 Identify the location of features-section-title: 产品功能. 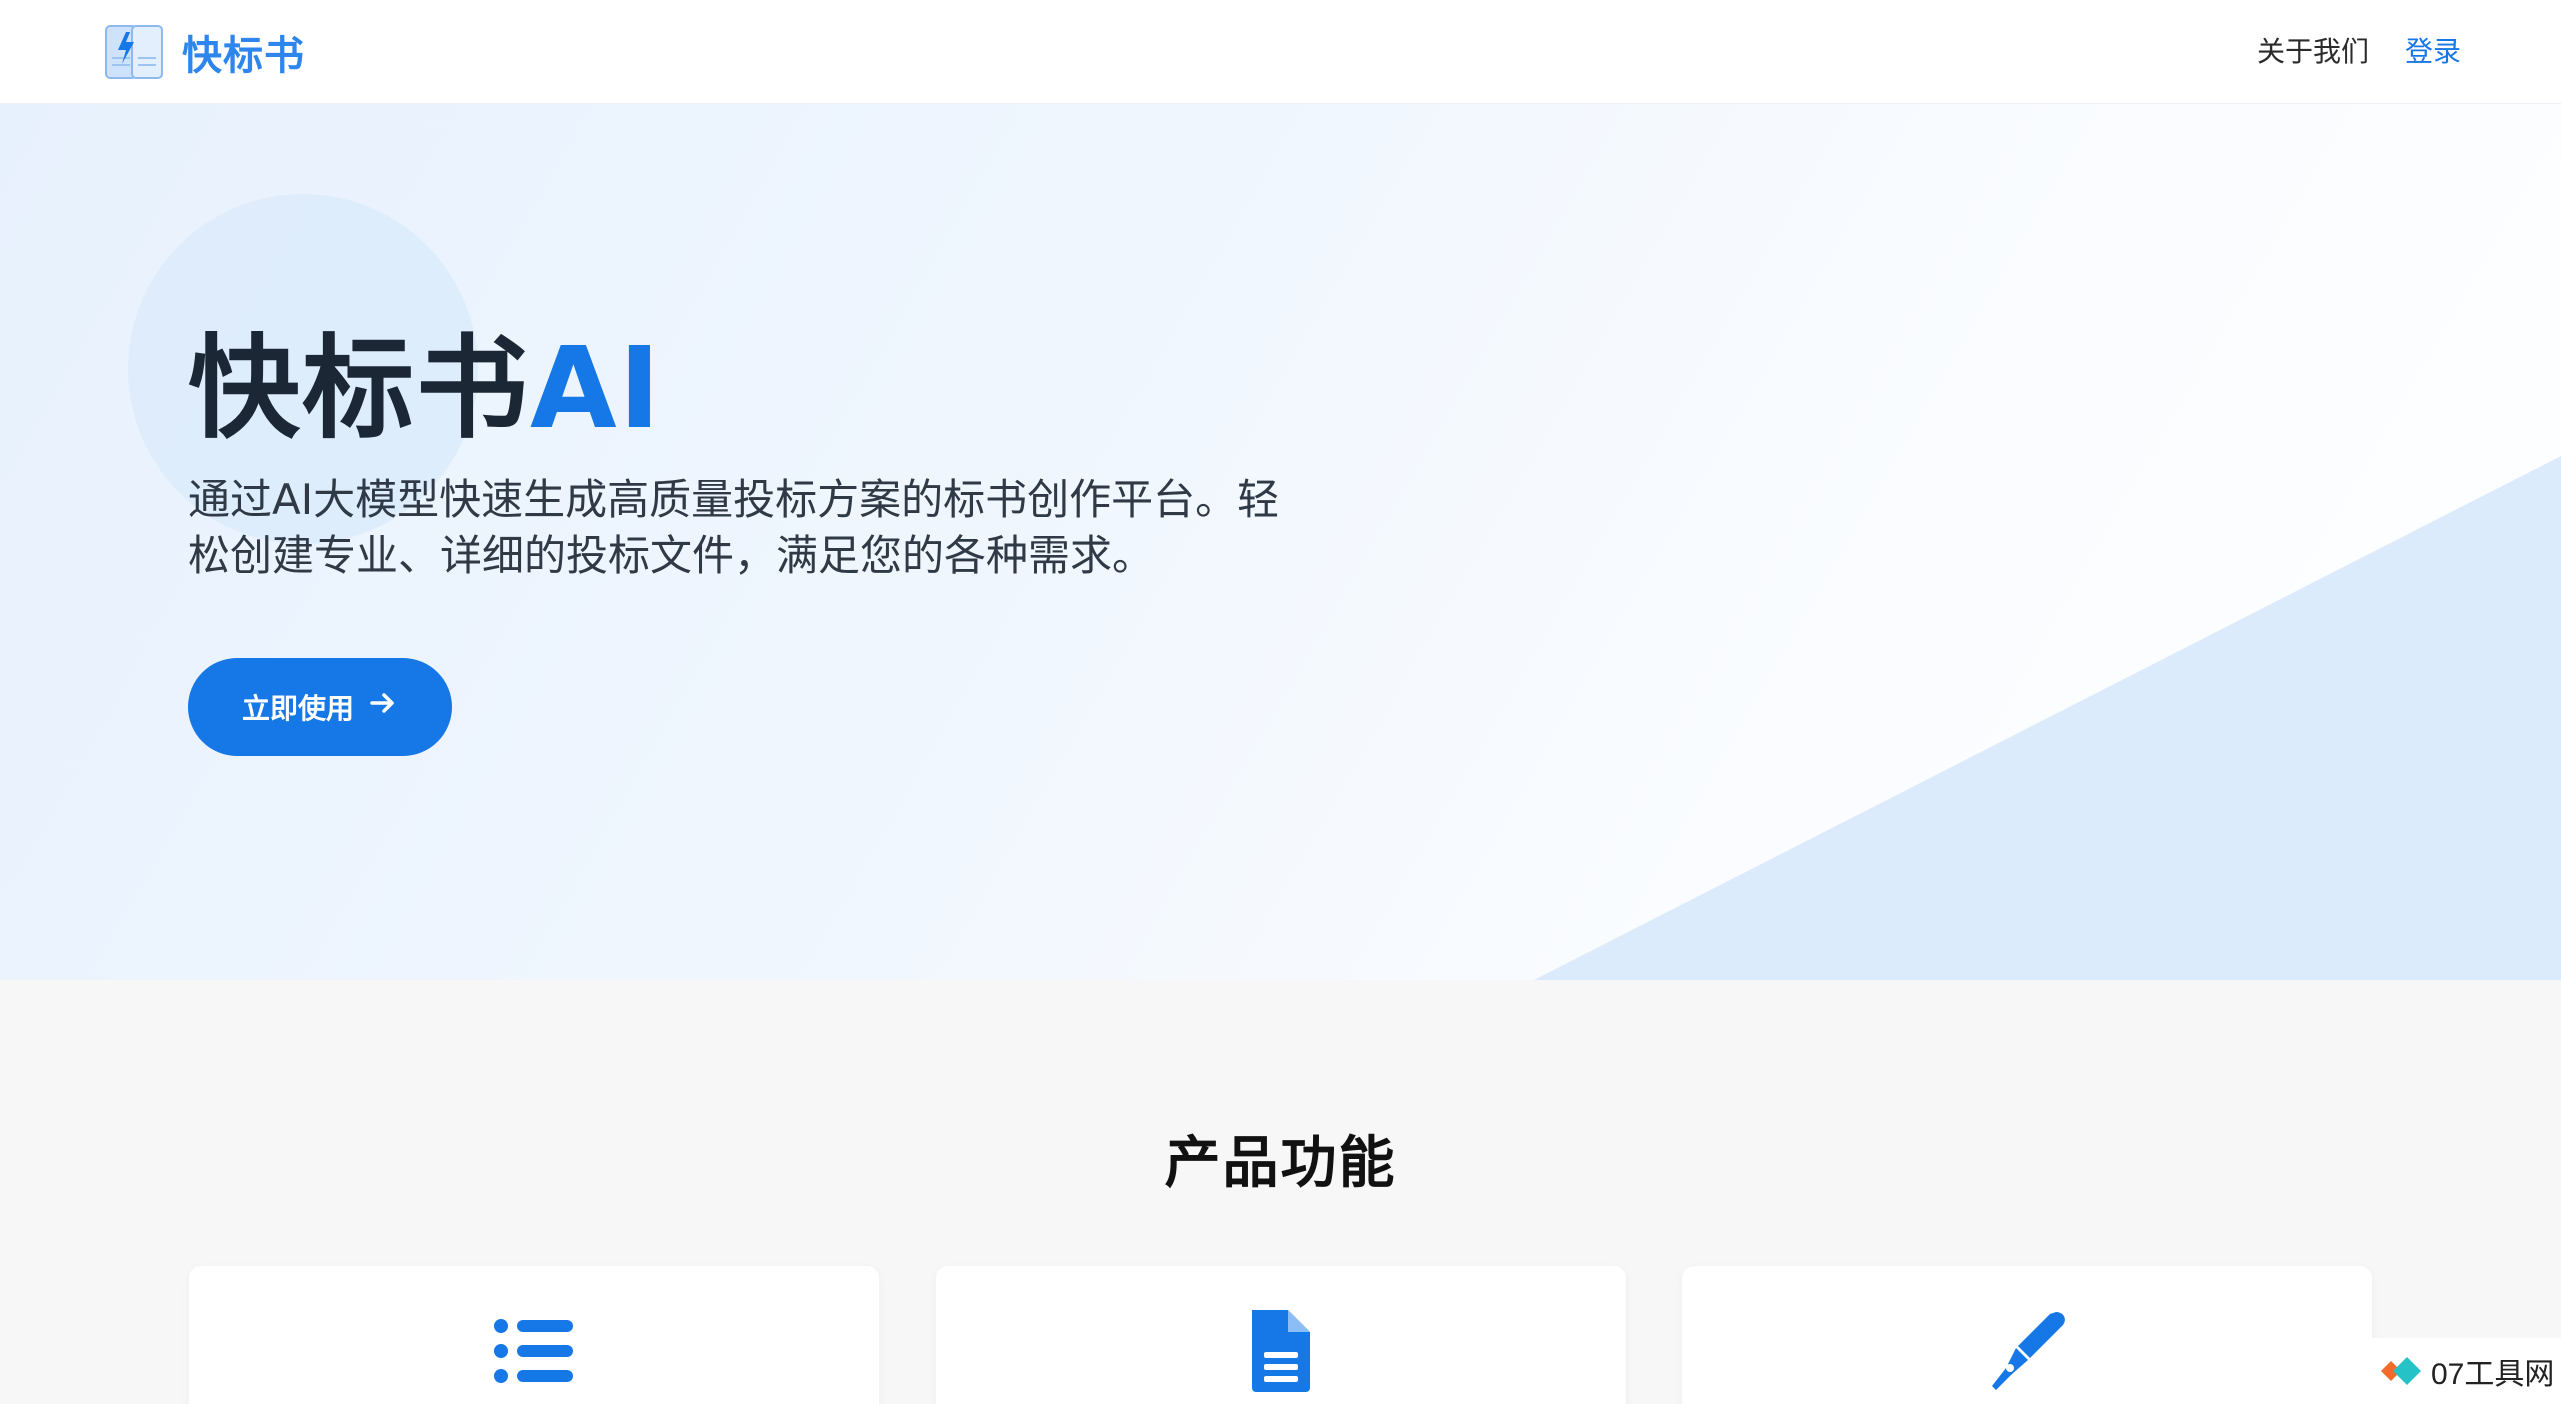
(1280, 1163).